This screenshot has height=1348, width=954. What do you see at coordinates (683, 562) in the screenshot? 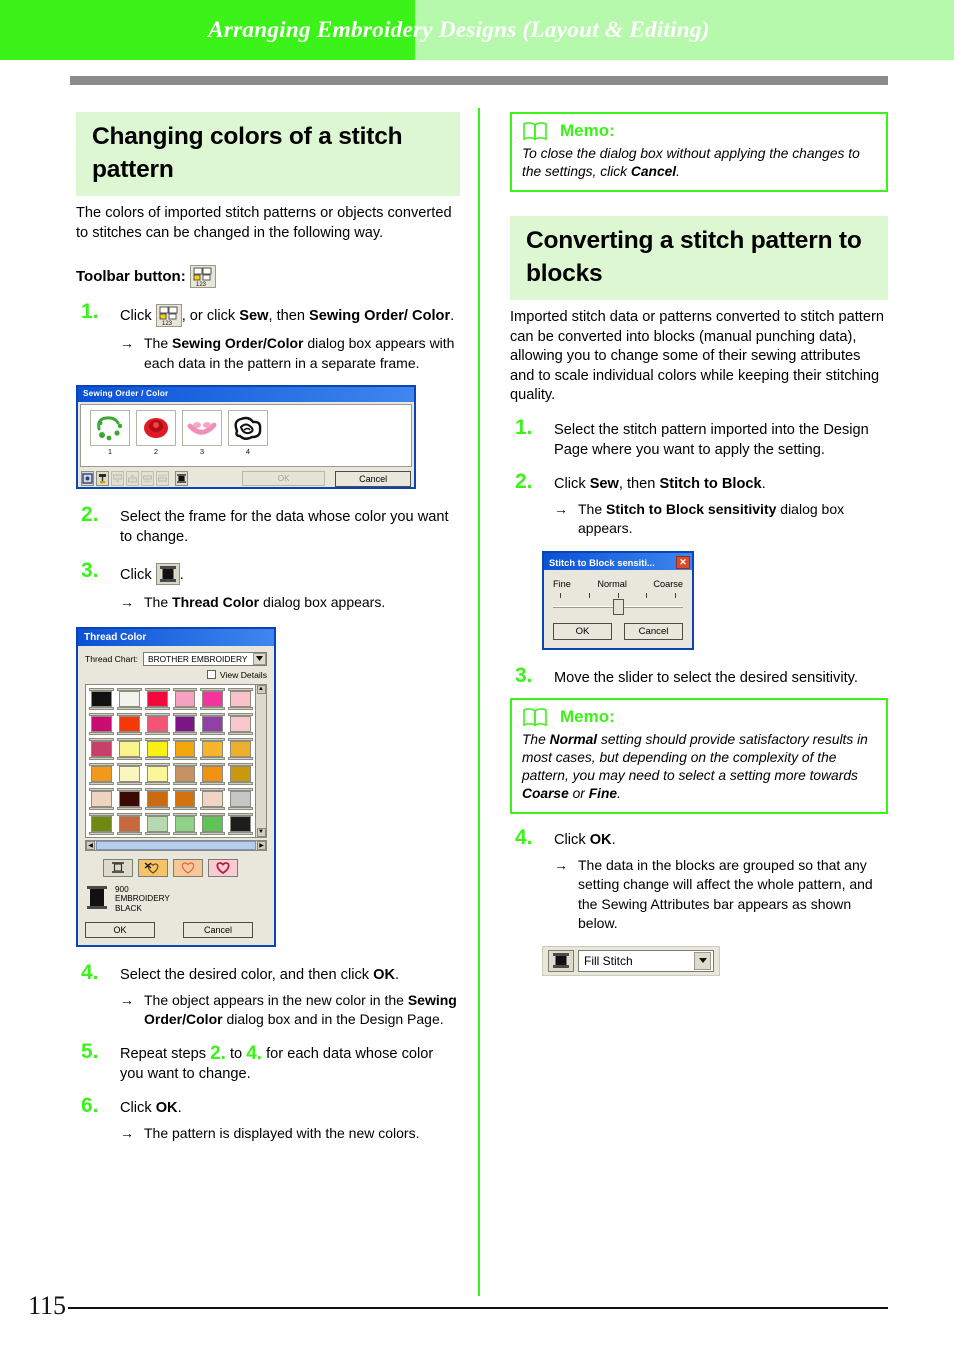
I see `close-icon: ✕` at bounding box center [683, 562].